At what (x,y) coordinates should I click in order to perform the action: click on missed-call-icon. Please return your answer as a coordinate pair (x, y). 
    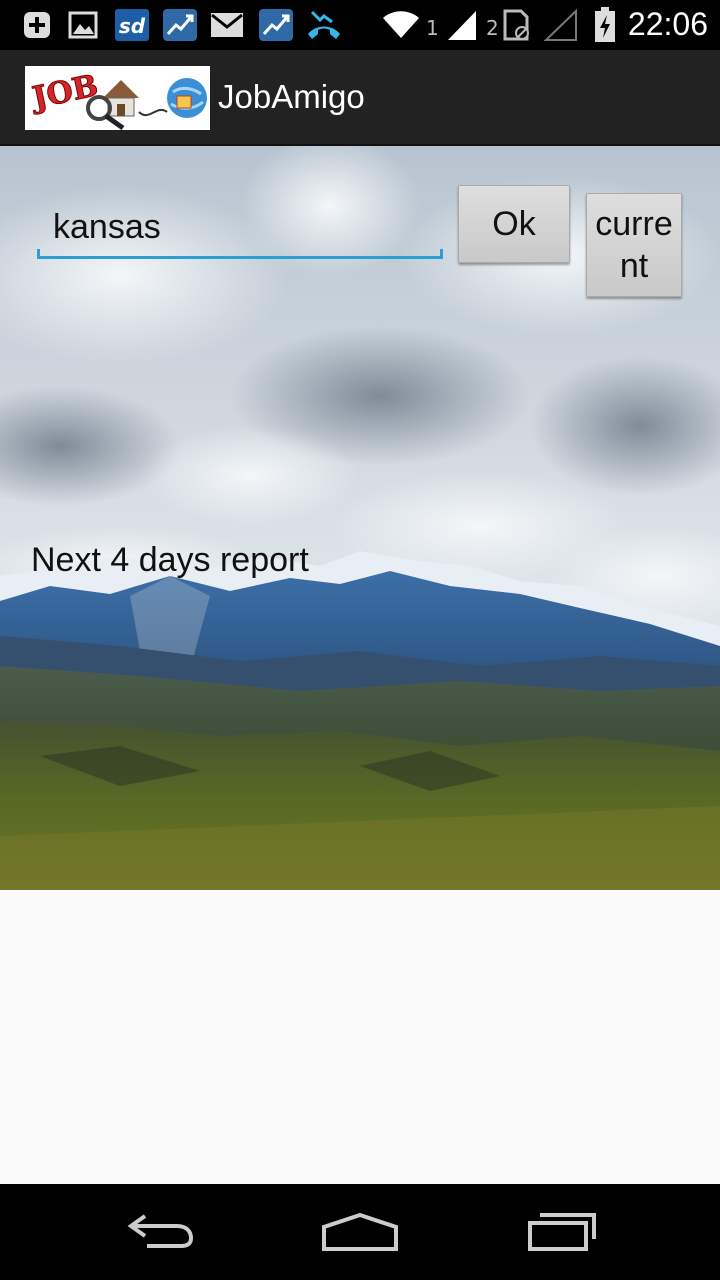
    Looking at the image, I should click on (324, 25).